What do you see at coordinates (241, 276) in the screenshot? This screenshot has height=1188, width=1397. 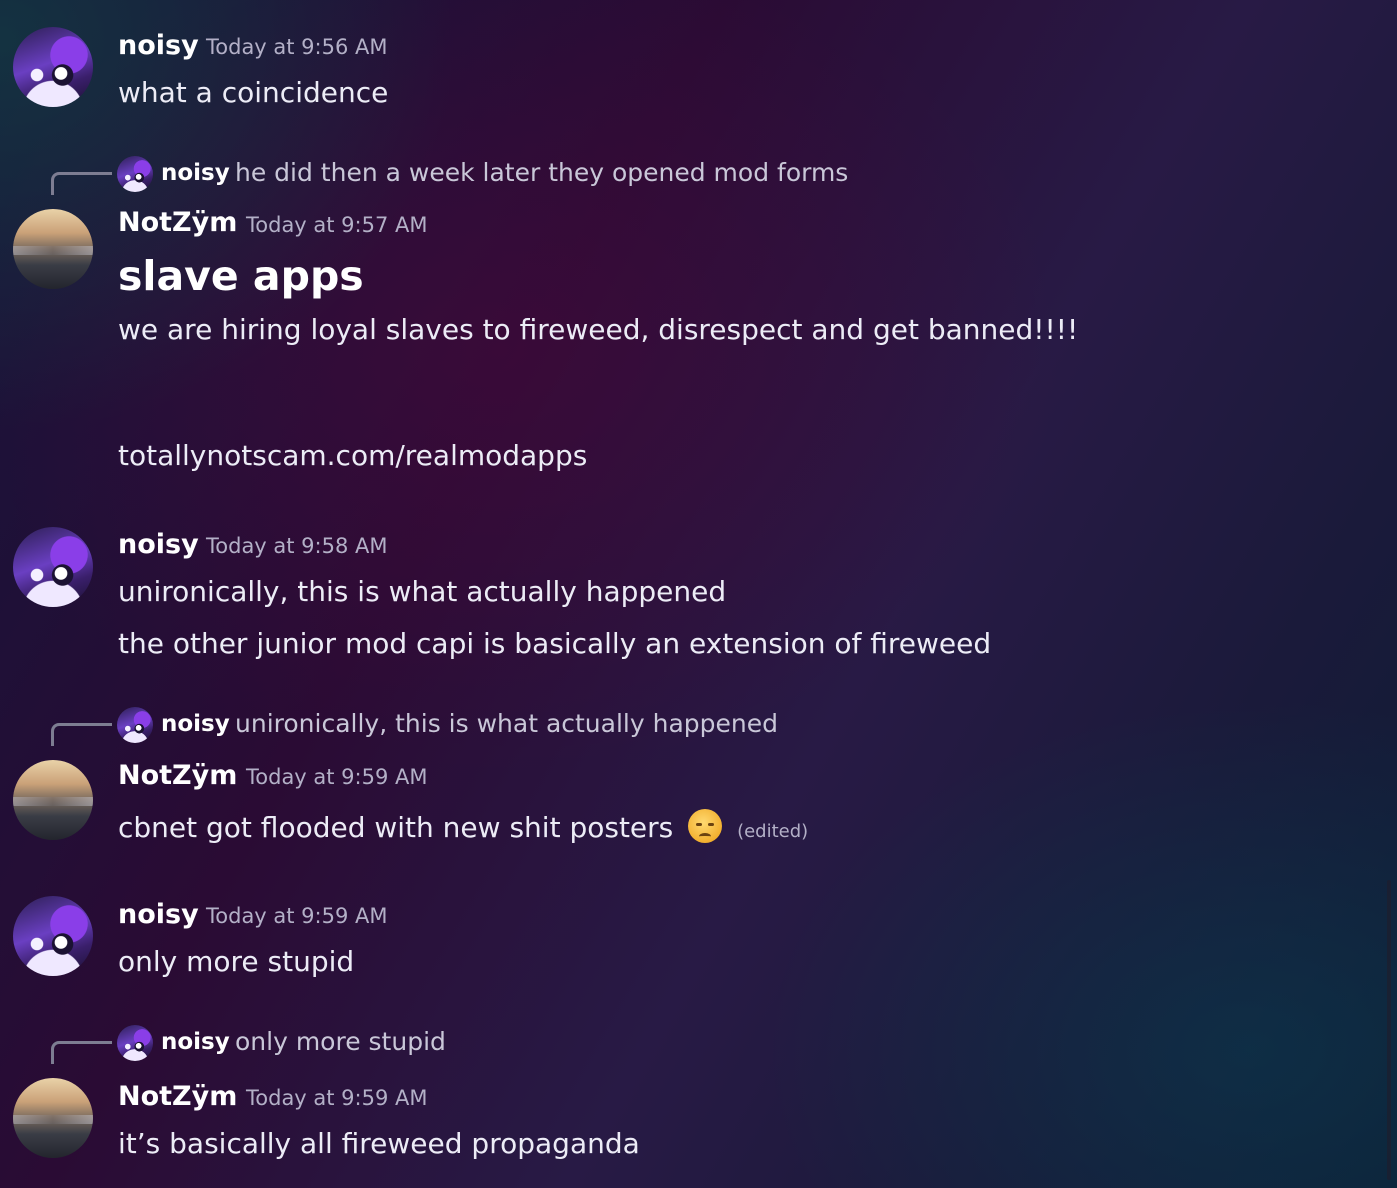 I see `message-heading: slave apps` at bounding box center [241, 276].